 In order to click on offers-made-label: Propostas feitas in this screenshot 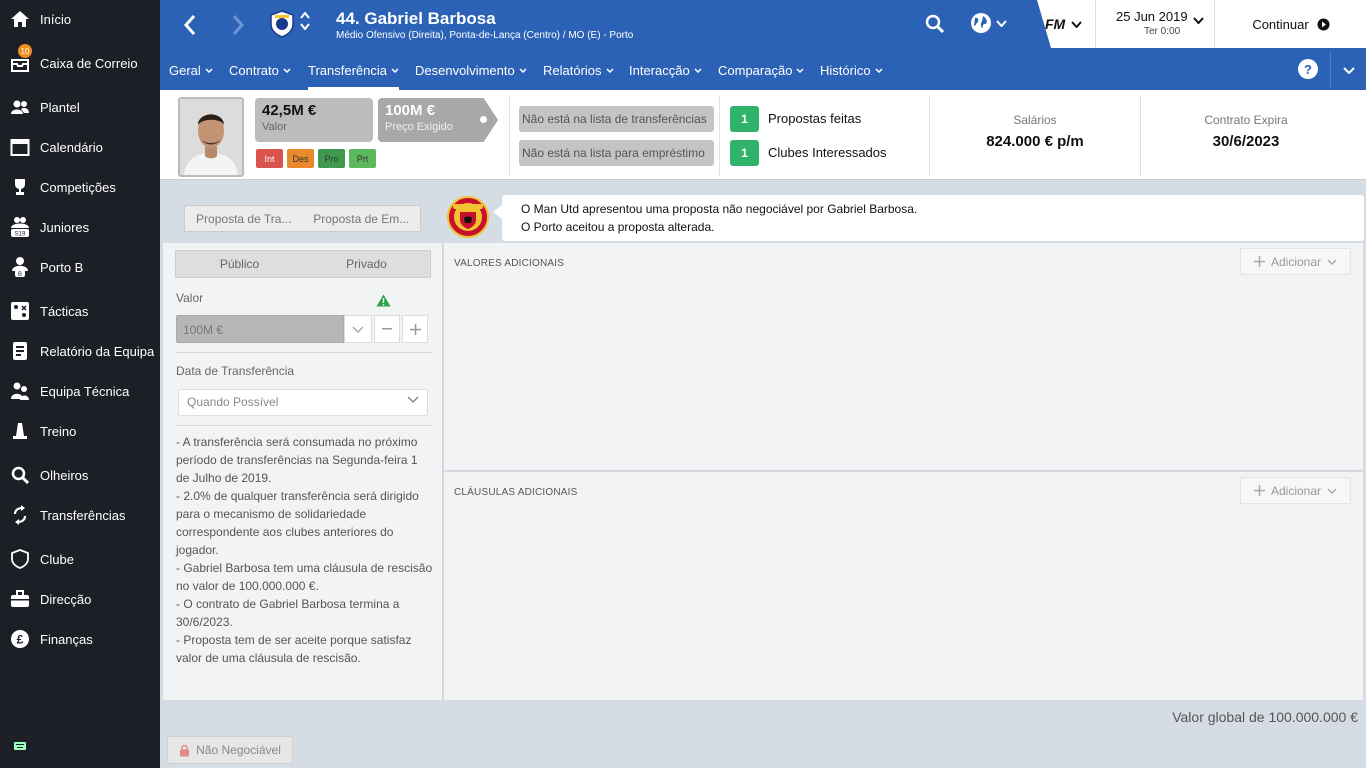, I will do `click(815, 118)`.